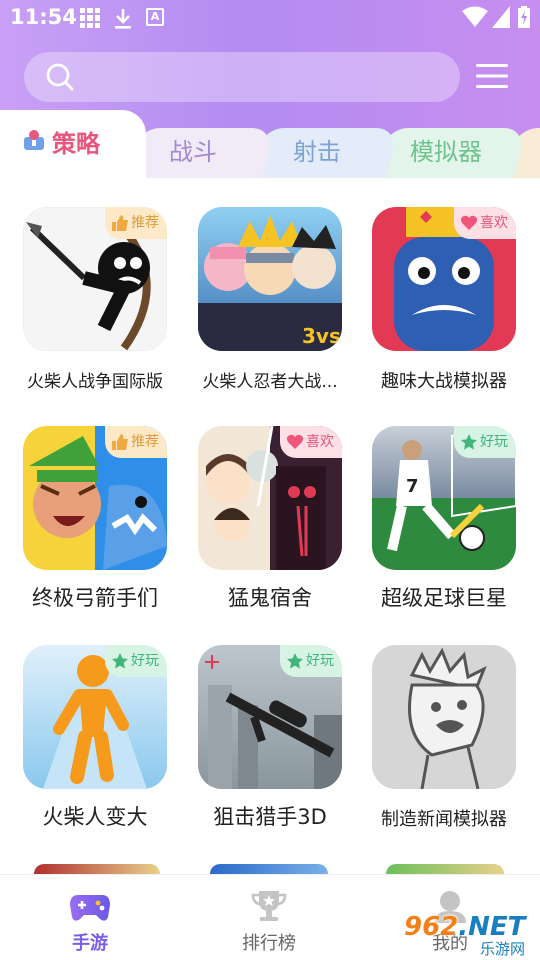 Image resolution: width=540 pixels, height=960 pixels. I want to click on battery-icon, so click(524, 17).